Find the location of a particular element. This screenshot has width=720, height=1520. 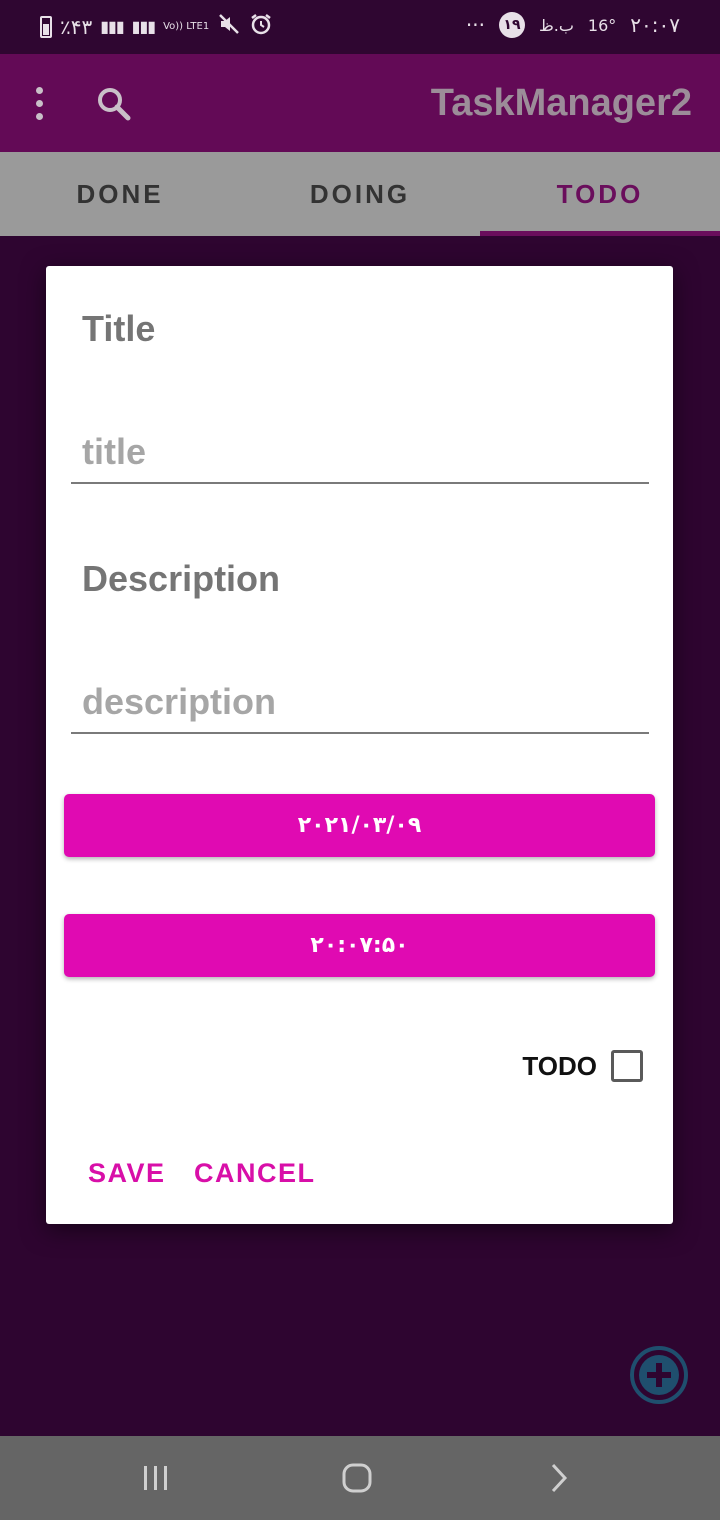

status-checkbox is located at coordinates (627, 1066).